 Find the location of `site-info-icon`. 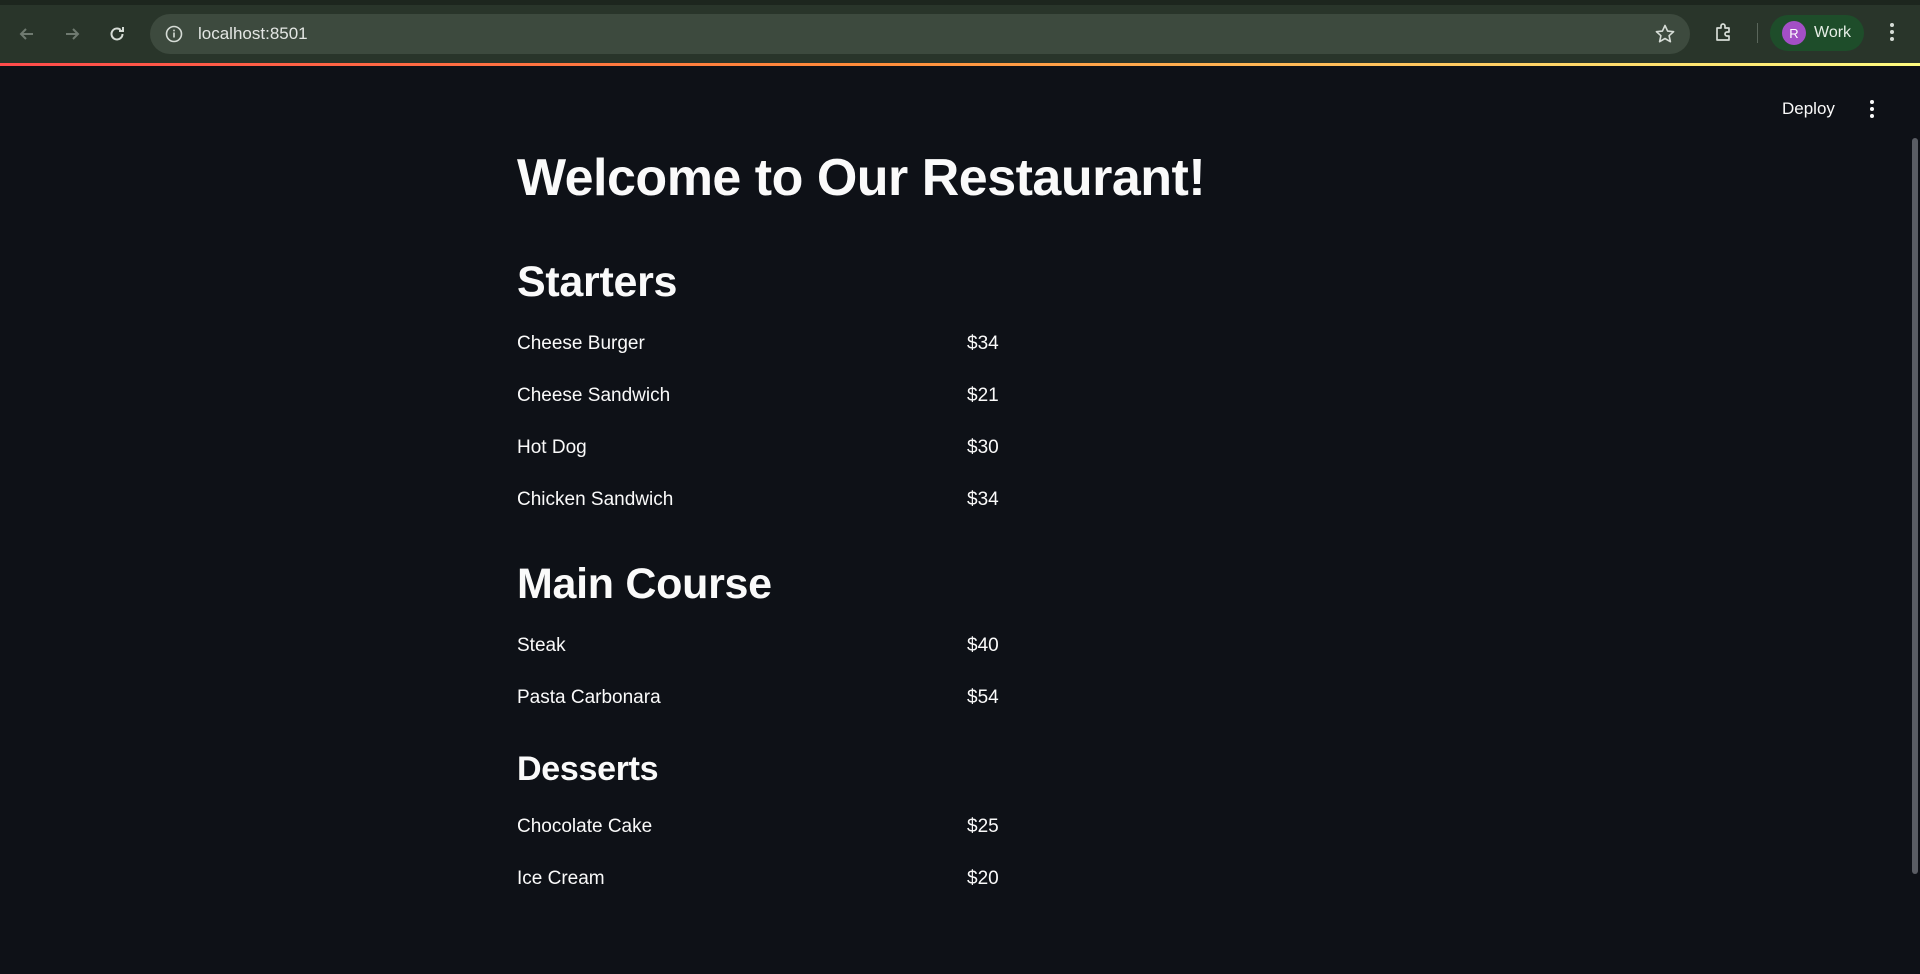

site-info-icon is located at coordinates (174, 34).